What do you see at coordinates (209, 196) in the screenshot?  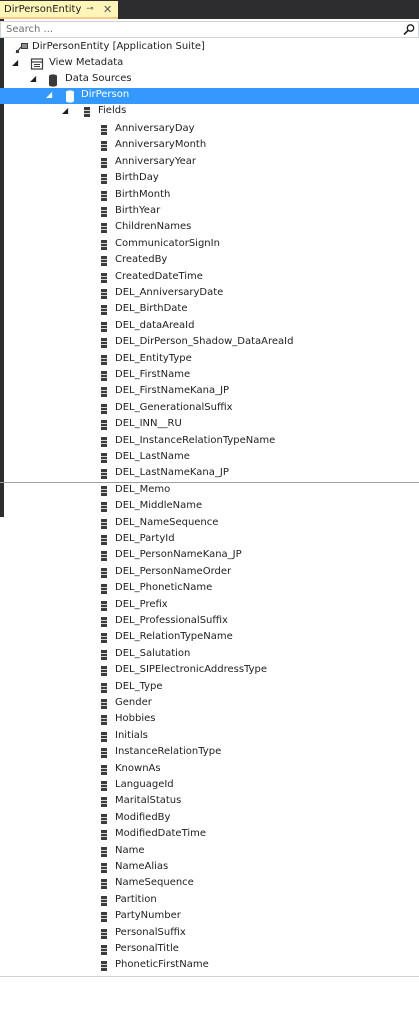 I see `tree-node-field: BirthMonth` at bounding box center [209, 196].